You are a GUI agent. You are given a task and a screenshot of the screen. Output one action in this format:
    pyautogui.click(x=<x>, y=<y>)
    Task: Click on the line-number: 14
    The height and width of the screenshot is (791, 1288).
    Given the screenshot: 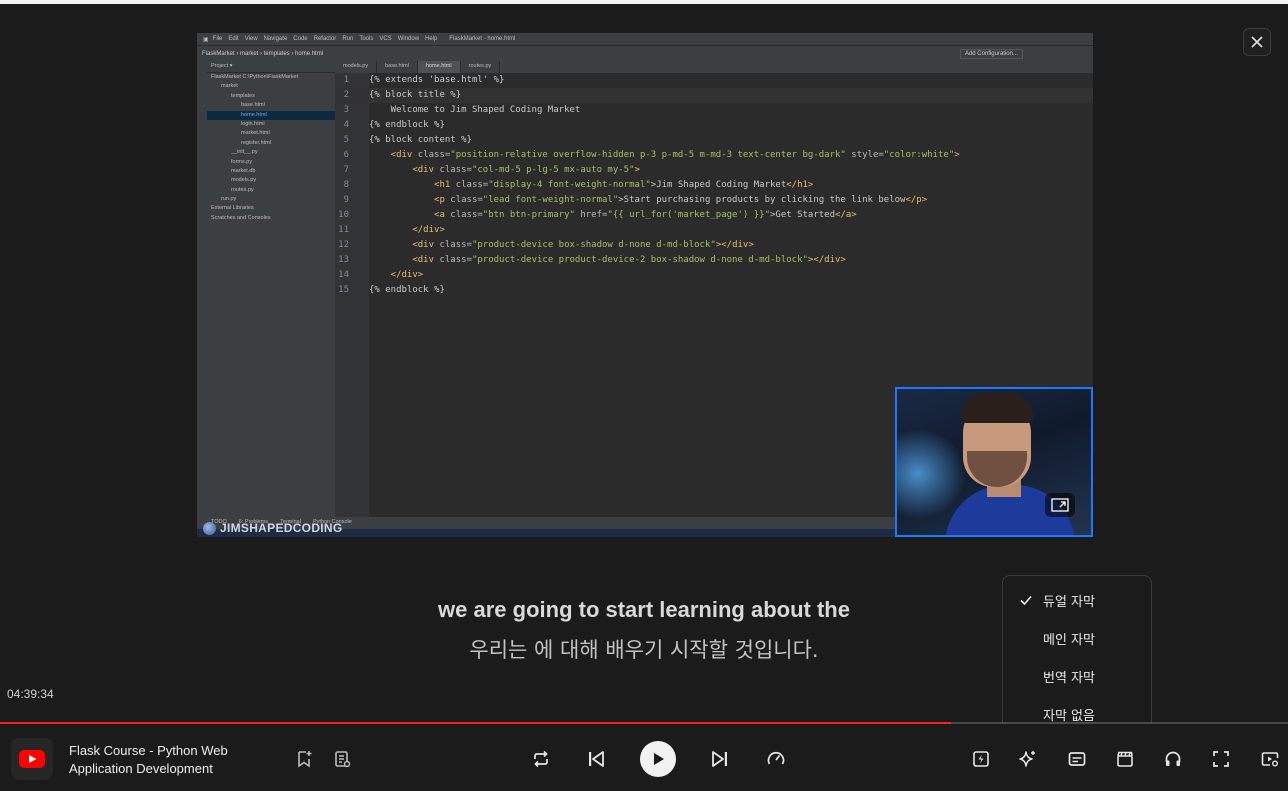 What is the action you would take?
    pyautogui.click(x=343, y=275)
    